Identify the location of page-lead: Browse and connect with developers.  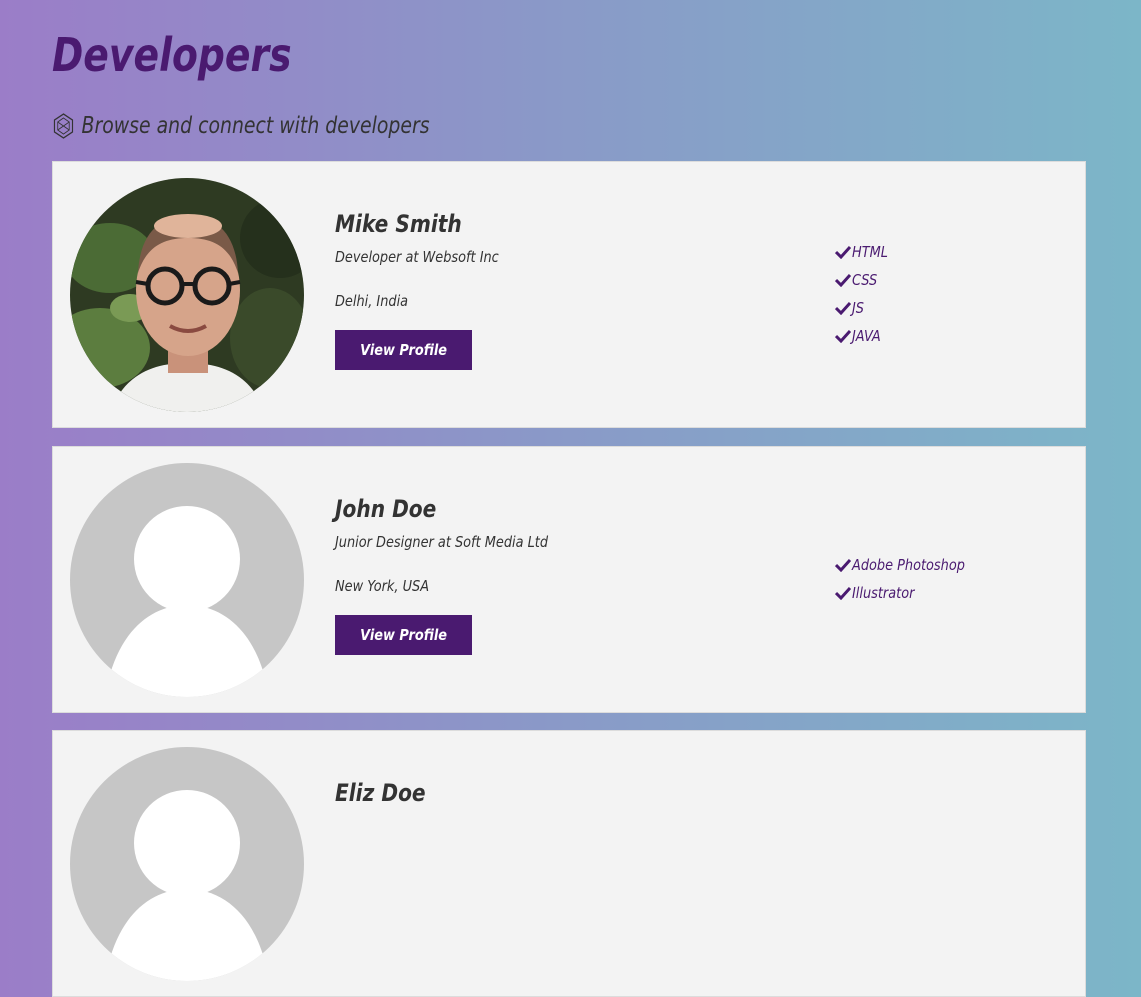
(241, 126).